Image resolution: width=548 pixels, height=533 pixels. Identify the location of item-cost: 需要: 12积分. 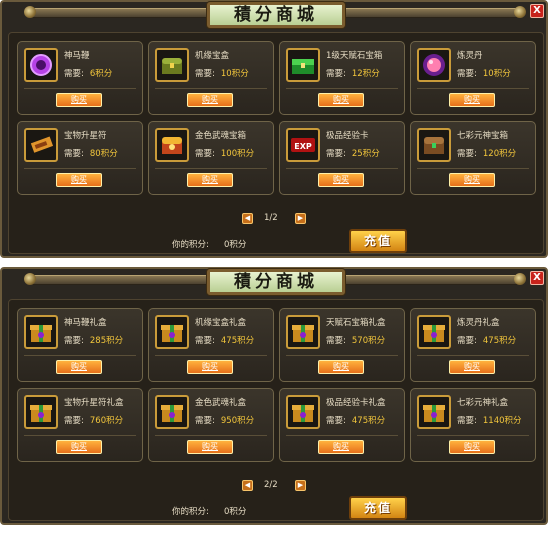
(353, 73).